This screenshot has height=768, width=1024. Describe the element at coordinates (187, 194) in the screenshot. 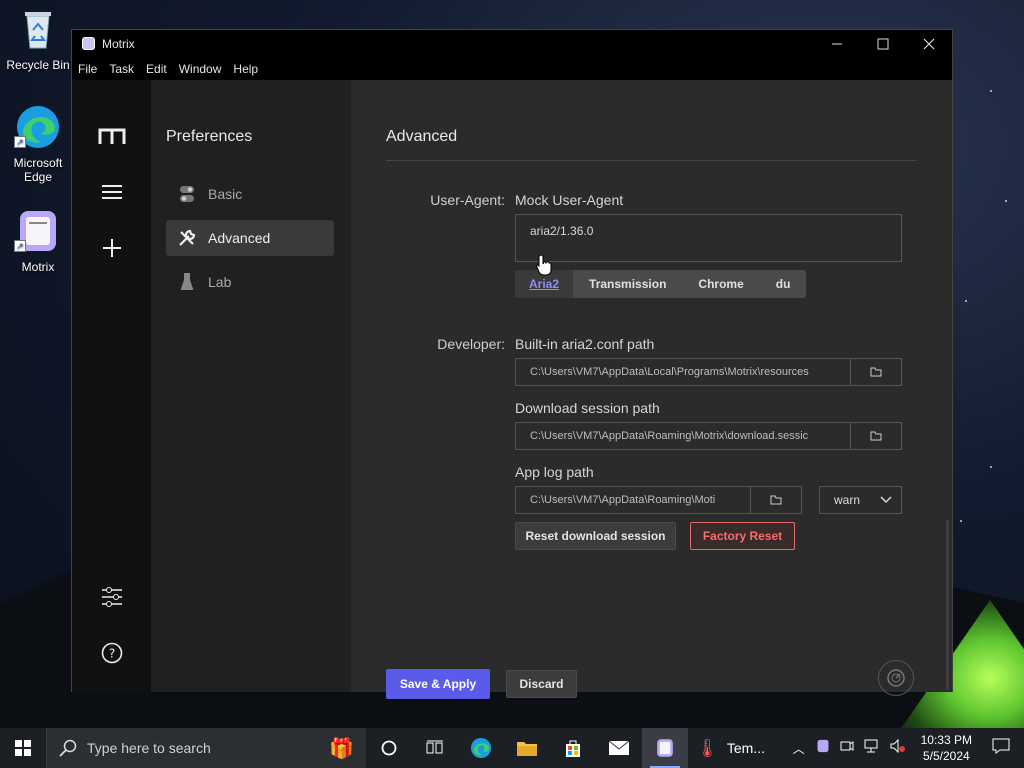

I see `toggle-icon` at that location.